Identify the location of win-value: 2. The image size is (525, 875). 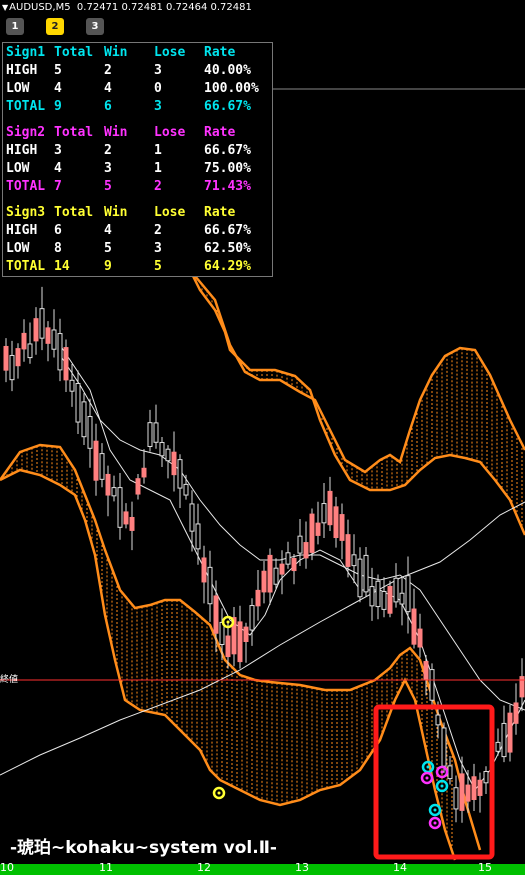
(108, 70).